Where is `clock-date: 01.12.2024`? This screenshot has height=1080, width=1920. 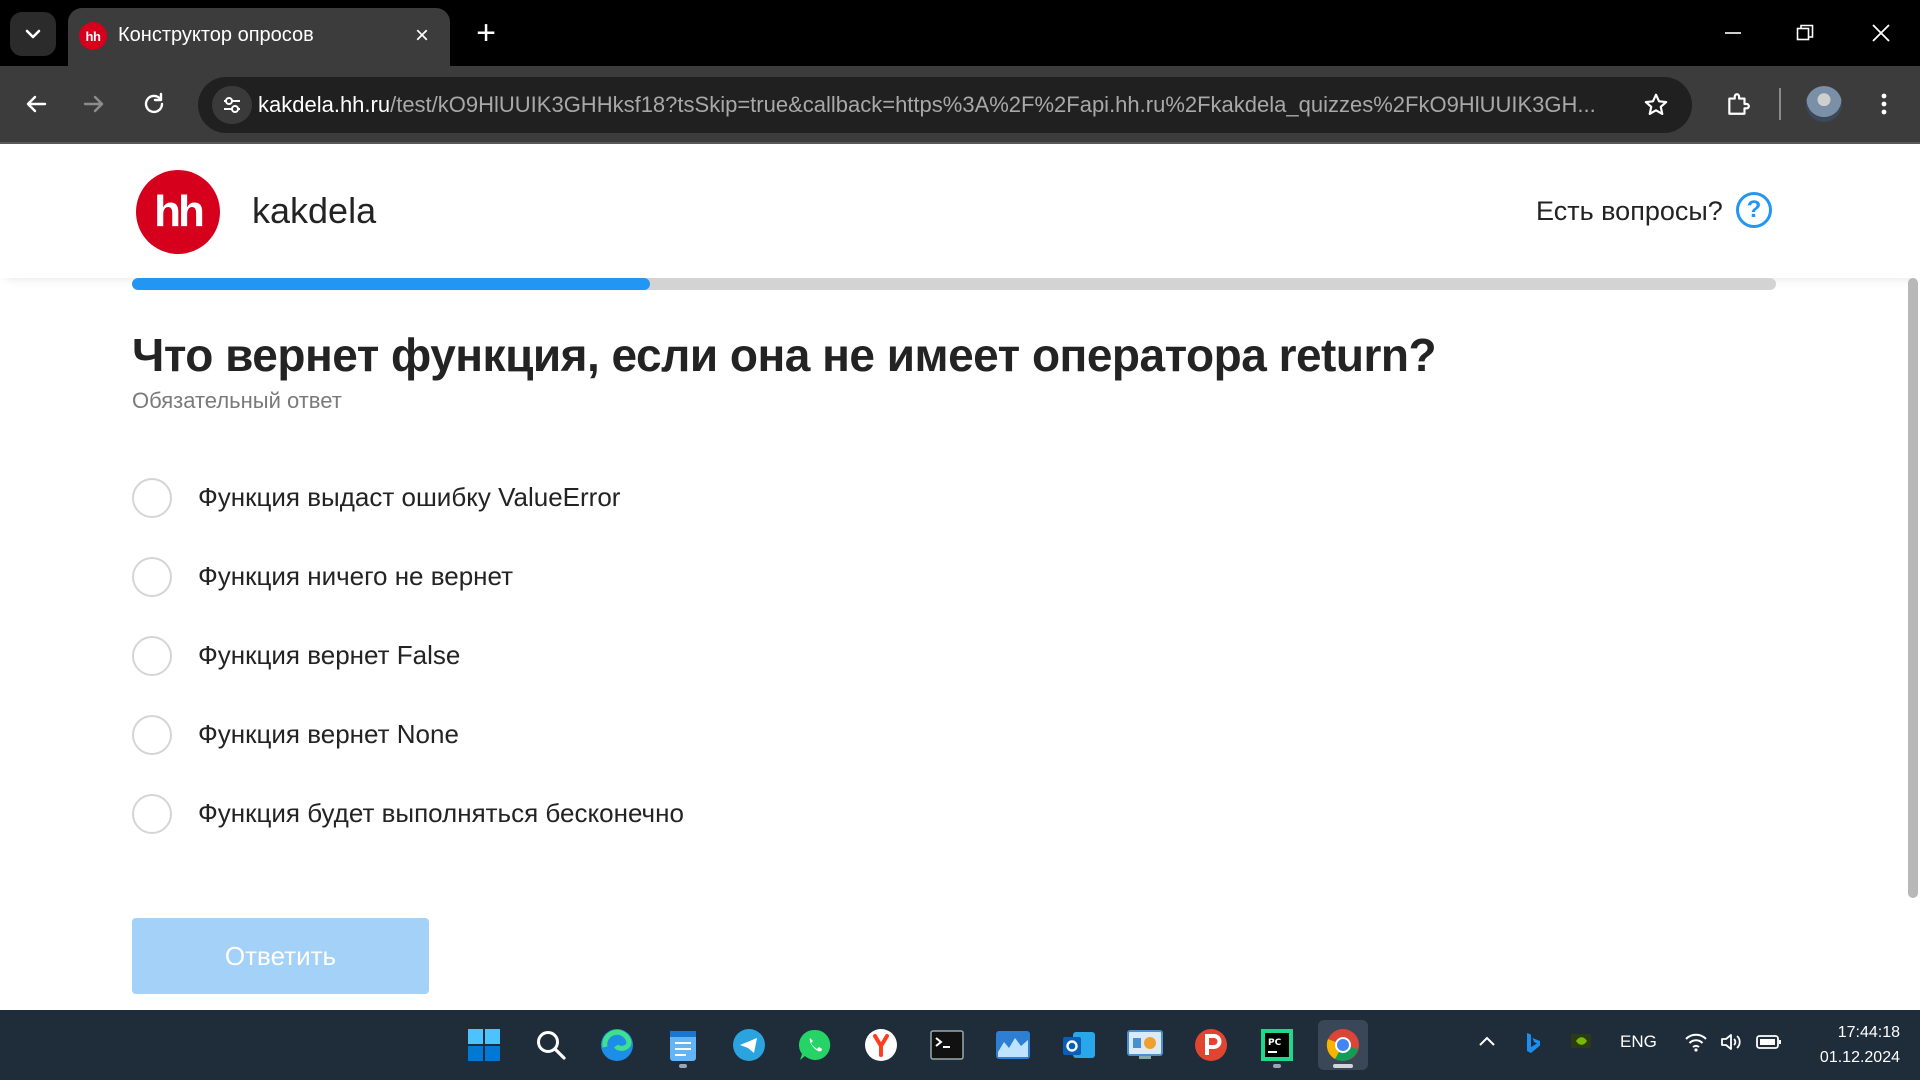 clock-date: 01.12.2024 is located at coordinates (1859, 1057).